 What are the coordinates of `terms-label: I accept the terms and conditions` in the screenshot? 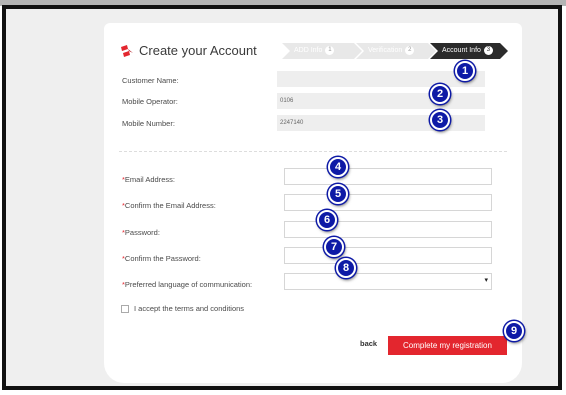 It's located at (189, 308).